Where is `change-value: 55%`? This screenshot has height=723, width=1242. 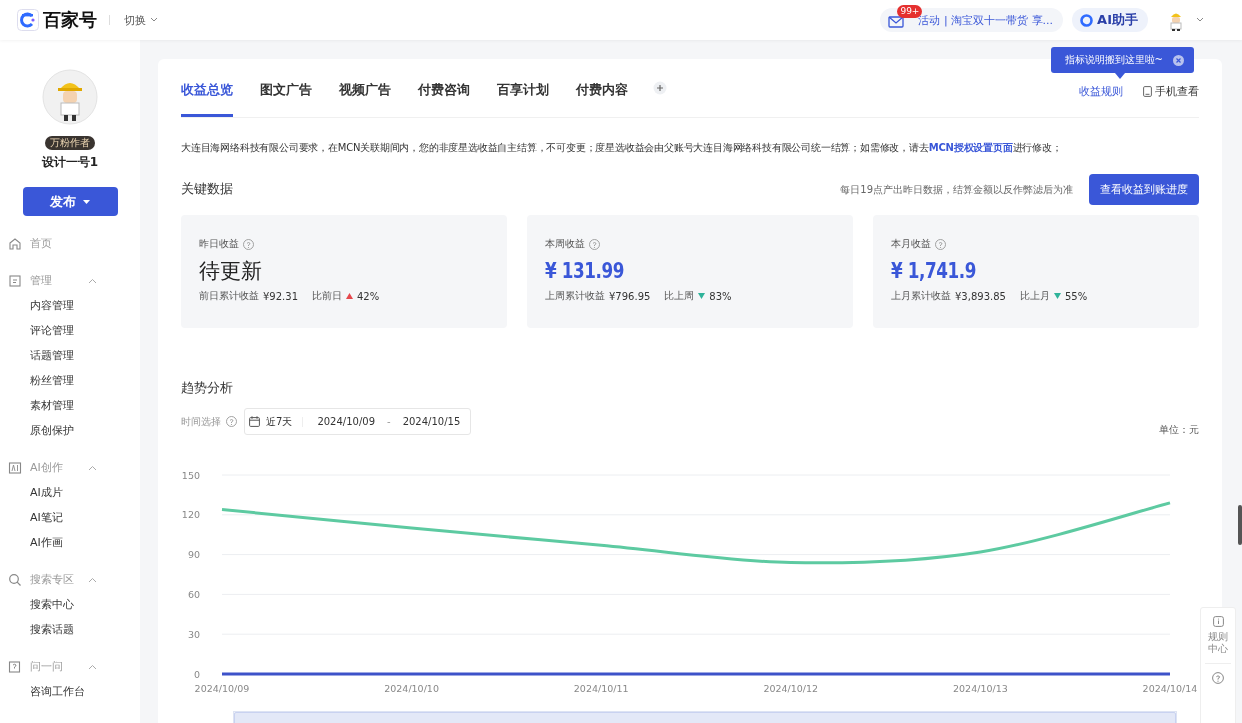 change-value: 55% is located at coordinates (1076, 296).